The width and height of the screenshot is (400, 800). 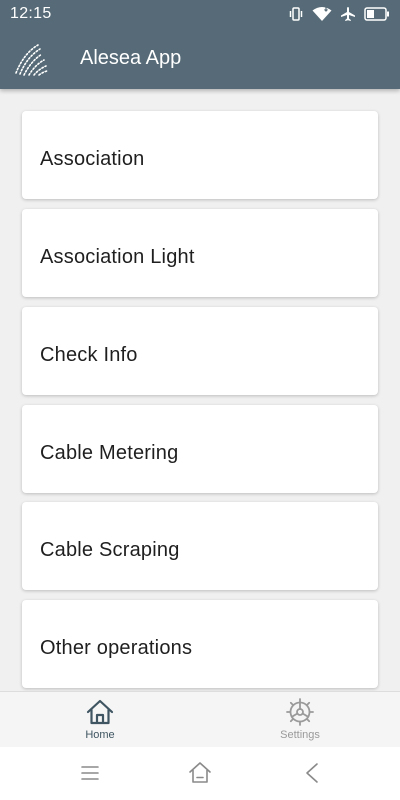 What do you see at coordinates (200, 644) in the screenshot?
I see `menu-item-other-operations: Other operations` at bounding box center [200, 644].